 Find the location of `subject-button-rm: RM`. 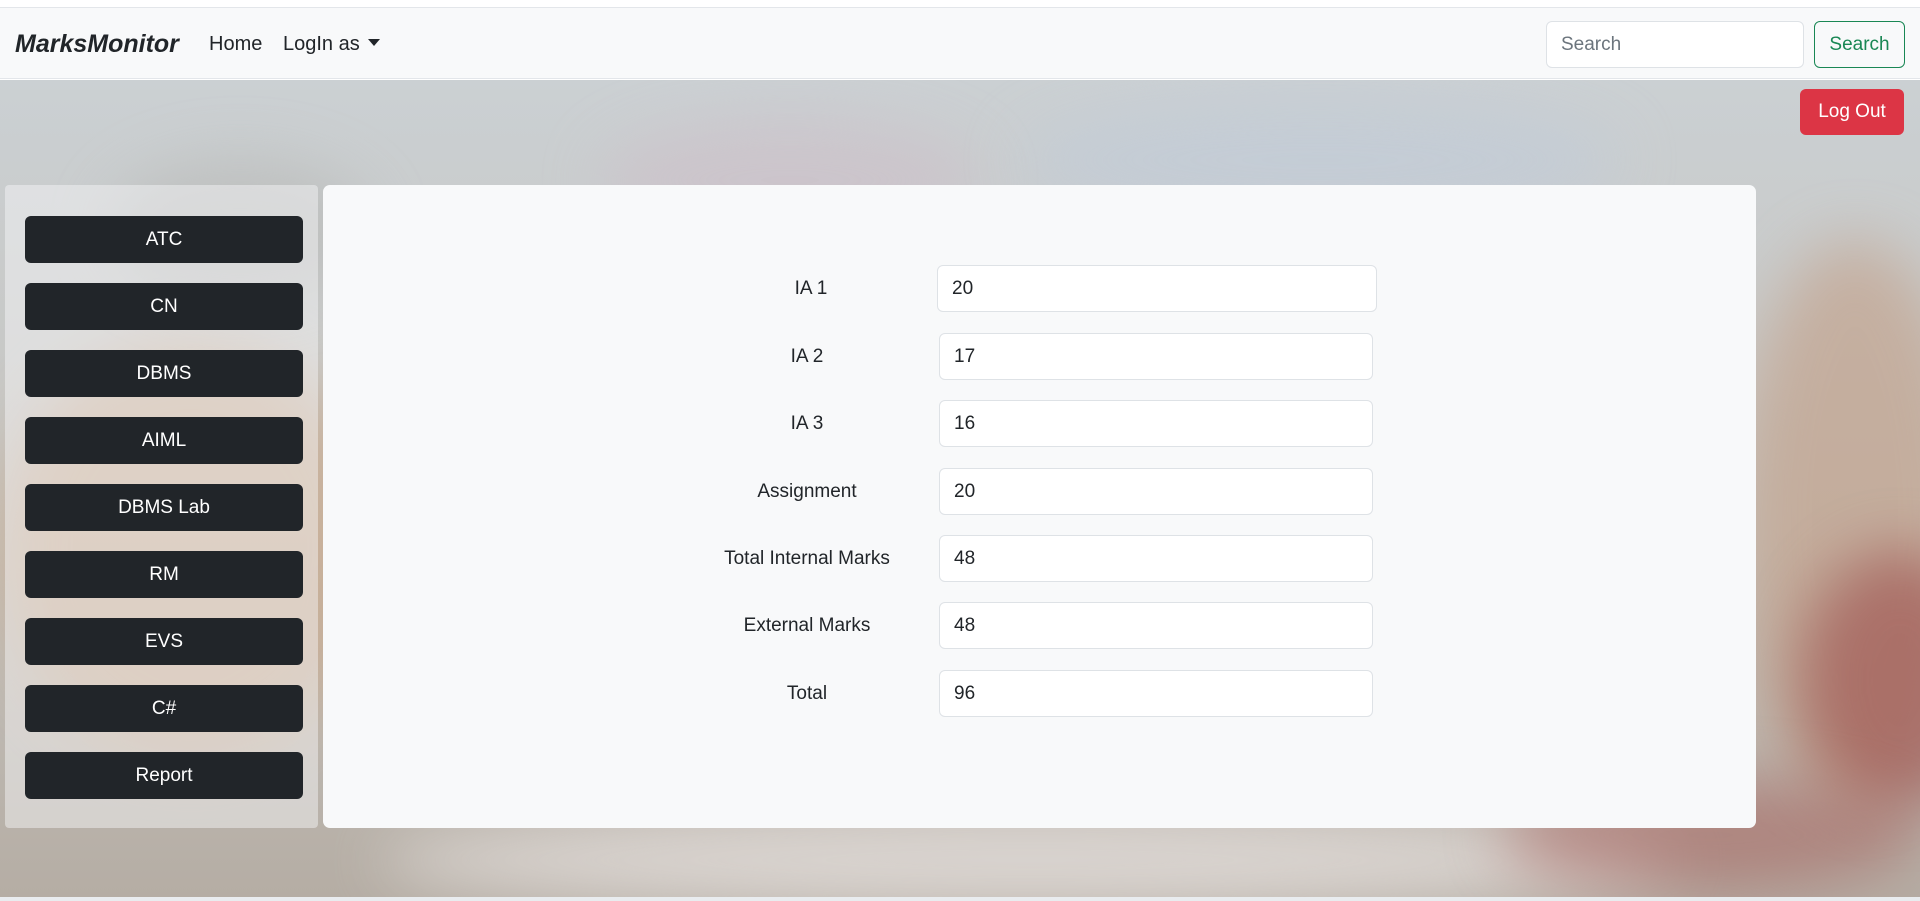

subject-button-rm: RM is located at coordinates (164, 574).